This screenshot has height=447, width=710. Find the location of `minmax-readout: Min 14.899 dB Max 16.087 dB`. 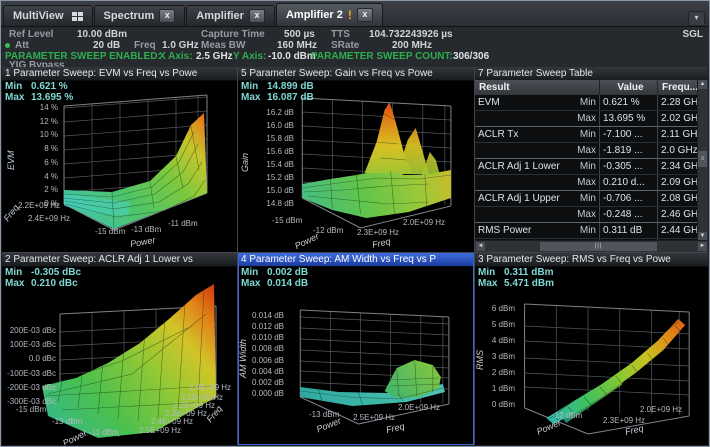

minmax-readout: Min 14.899 dB Max 16.087 dB is located at coordinates (277, 92).